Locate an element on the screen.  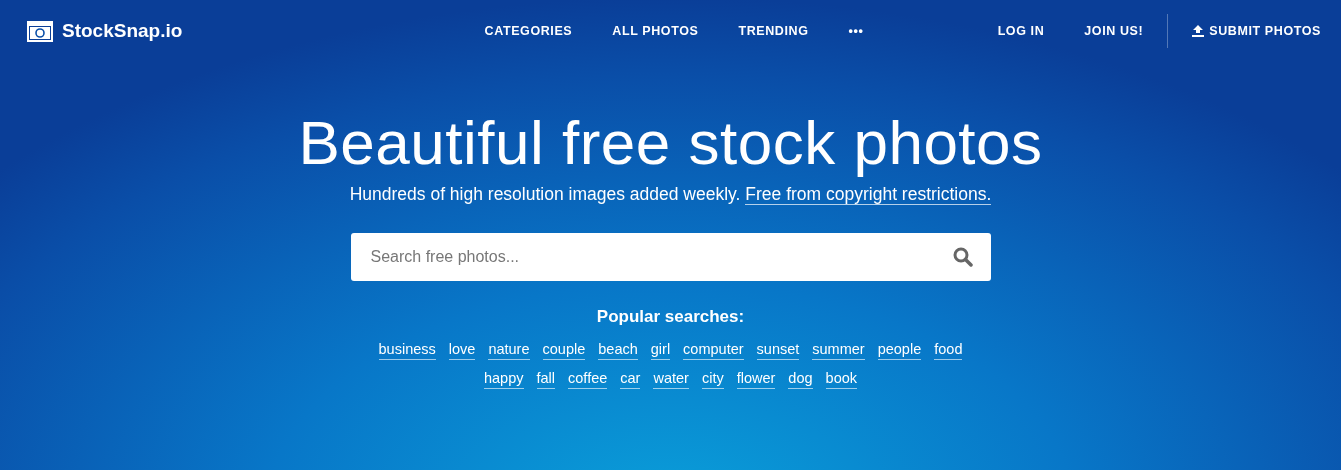
popular-searches-heading: Popular searches: is located at coordinates (670, 317).